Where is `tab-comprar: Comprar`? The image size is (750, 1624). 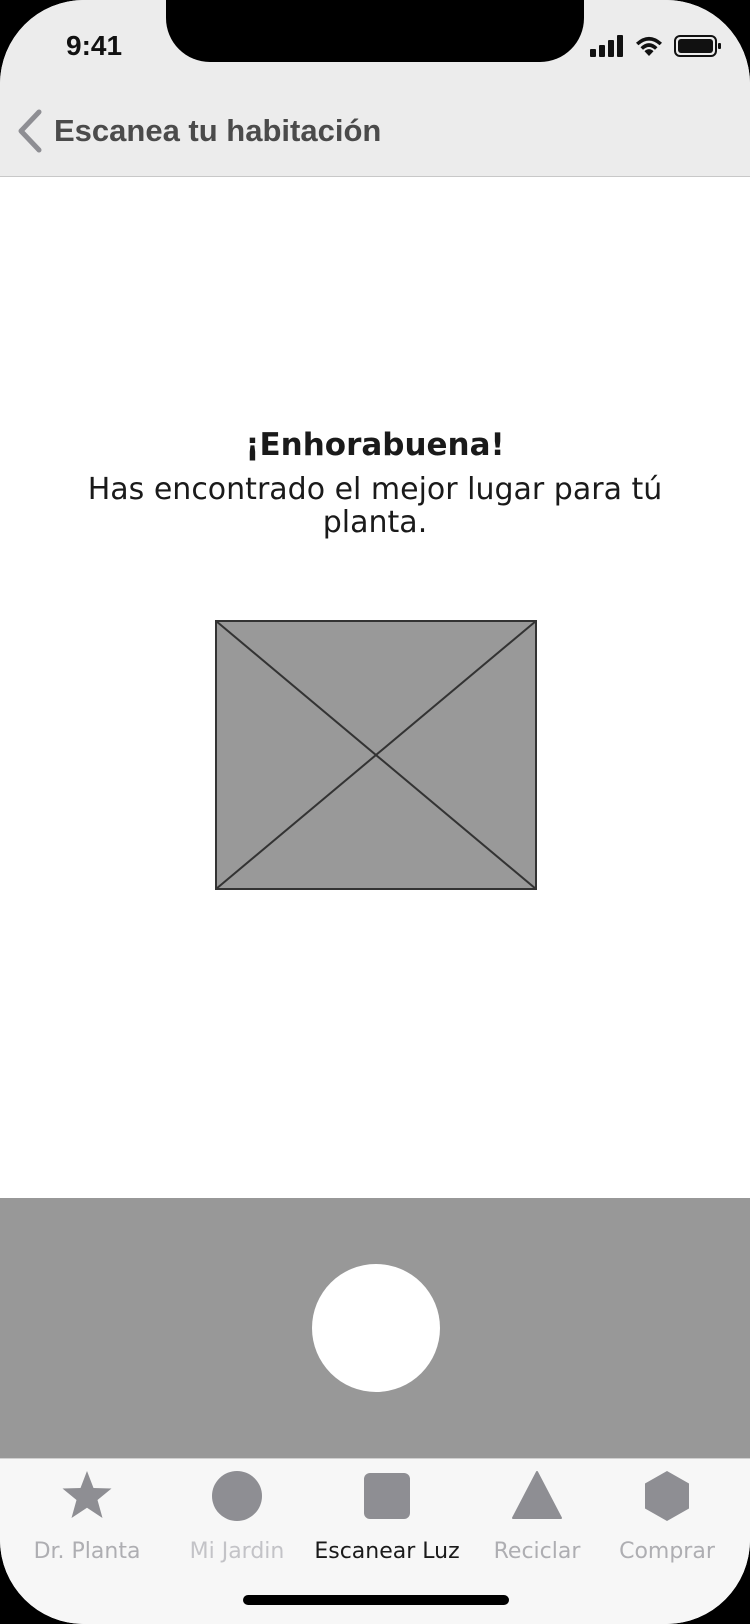
tab-comprar: Comprar is located at coordinates (667, 1519).